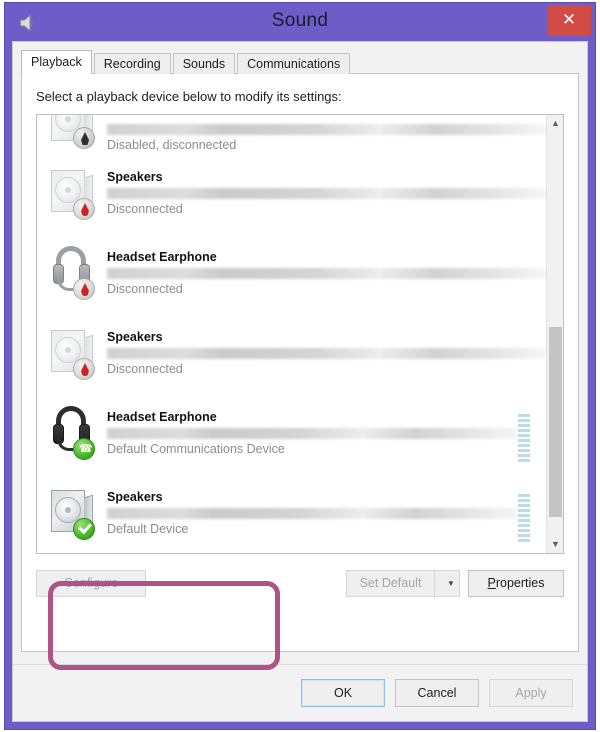 This screenshot has width=600, height=732. Describe the element at coordinates (323, 137) in the screenshot. I see `device-text: Disabled, disconnected` at that location.